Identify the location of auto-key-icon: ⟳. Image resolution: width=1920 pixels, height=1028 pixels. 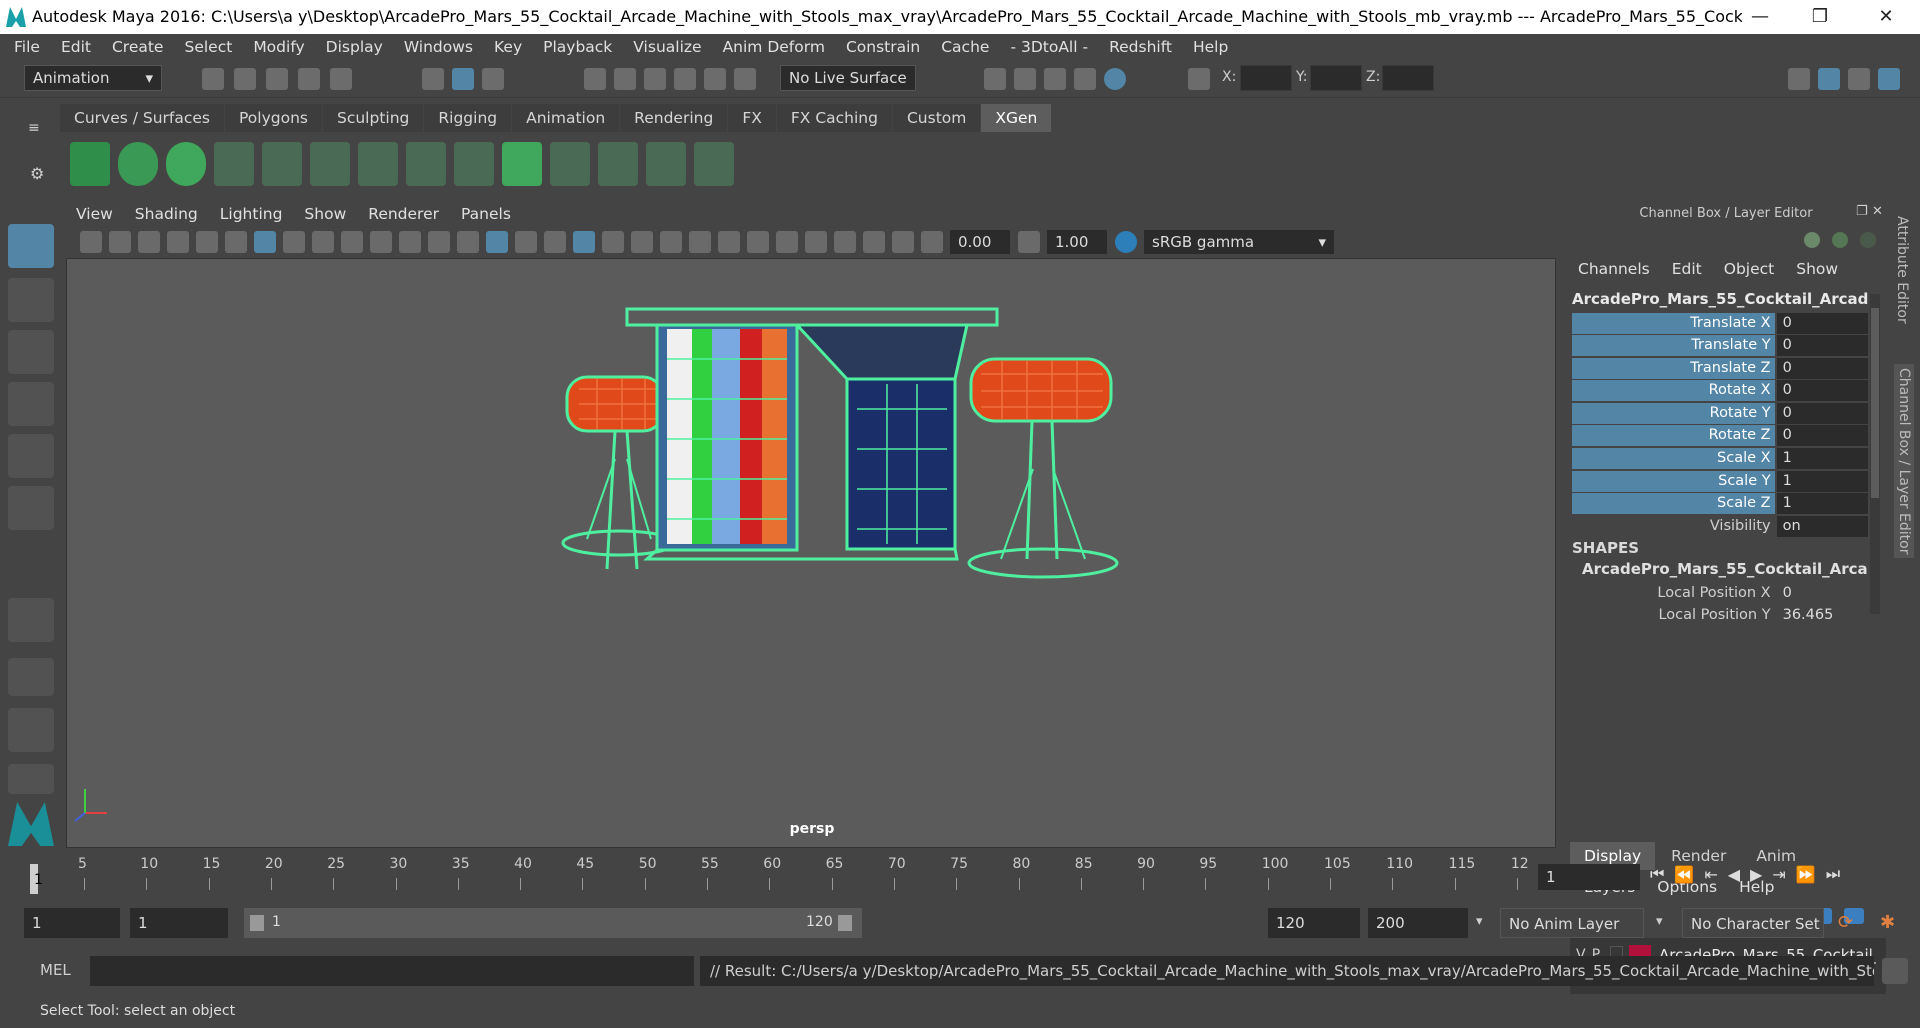
(1845, 922).